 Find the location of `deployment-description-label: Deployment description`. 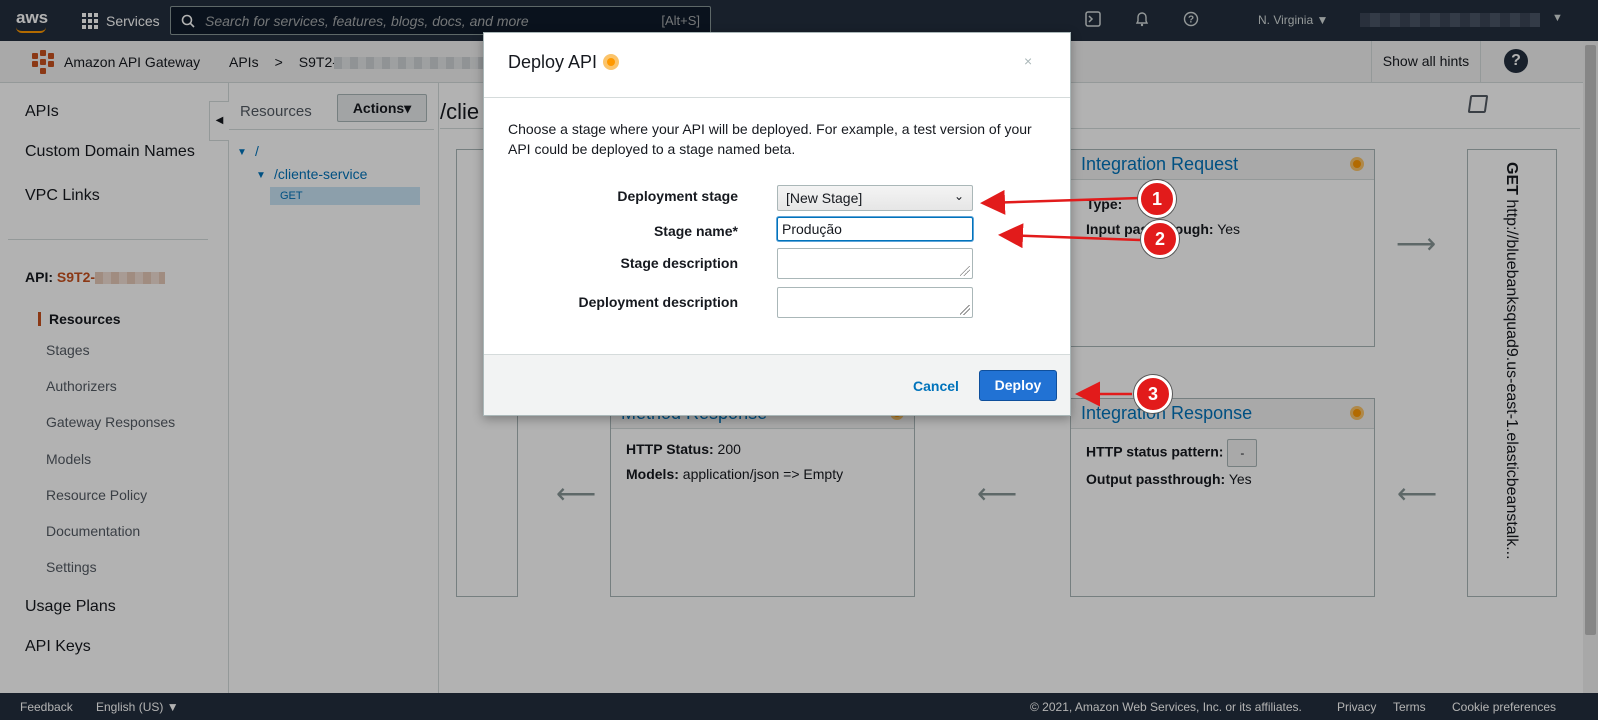

deployment-description-label: Deployment description is located at coordinates (658, 302).